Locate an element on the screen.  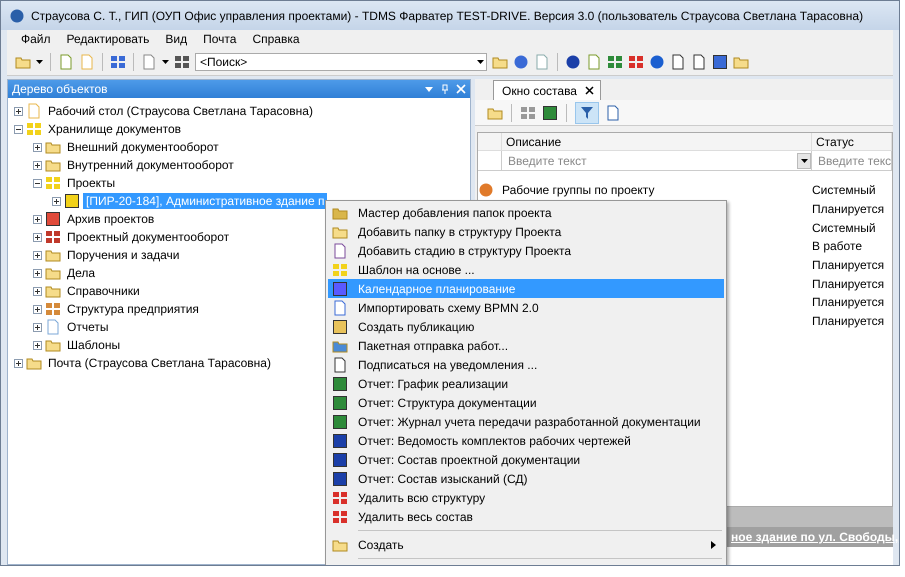
tree-item: Поручения и задачи is located at coordinates (123, 255).